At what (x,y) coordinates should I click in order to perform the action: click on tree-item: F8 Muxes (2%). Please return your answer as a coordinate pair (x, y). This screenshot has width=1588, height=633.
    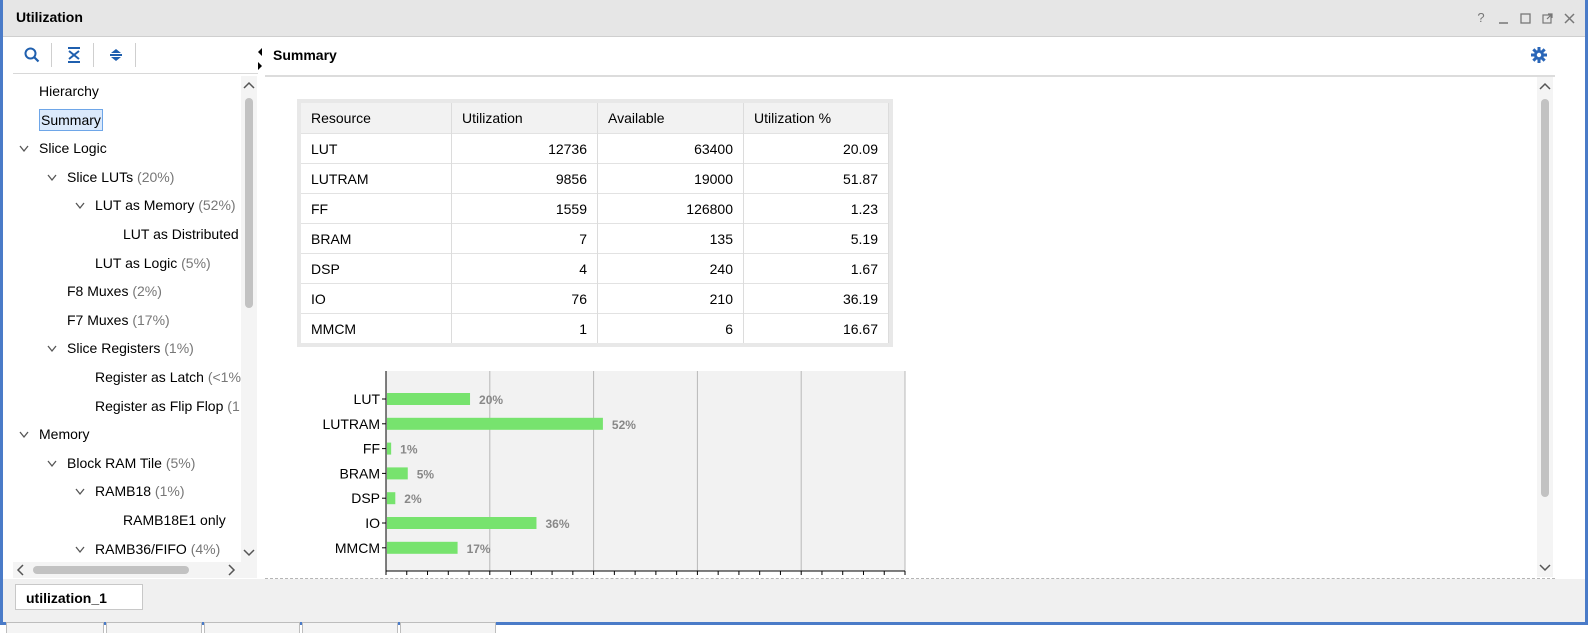
    Looking at the image, I should click on (114, 291).